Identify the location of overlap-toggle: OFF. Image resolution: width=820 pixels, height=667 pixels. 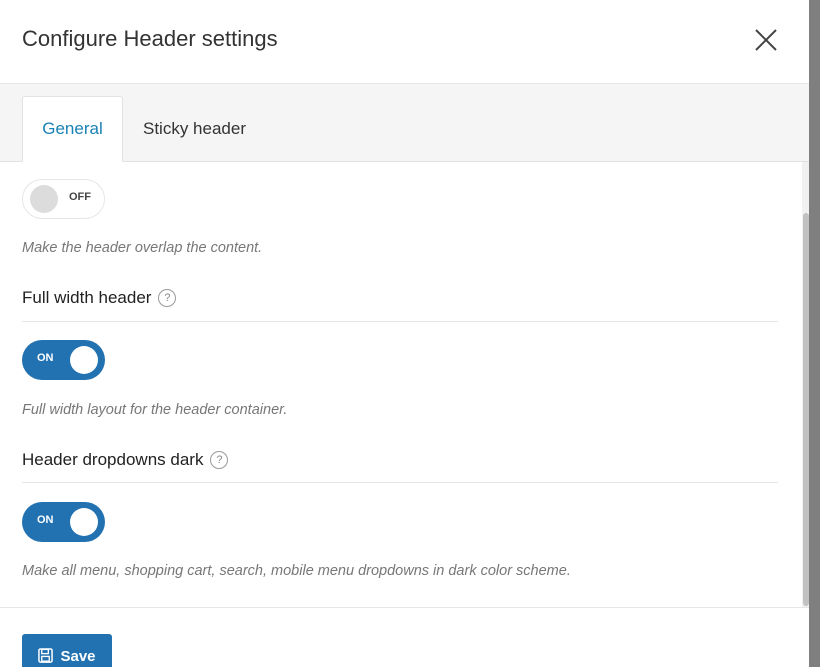
(63, 199).